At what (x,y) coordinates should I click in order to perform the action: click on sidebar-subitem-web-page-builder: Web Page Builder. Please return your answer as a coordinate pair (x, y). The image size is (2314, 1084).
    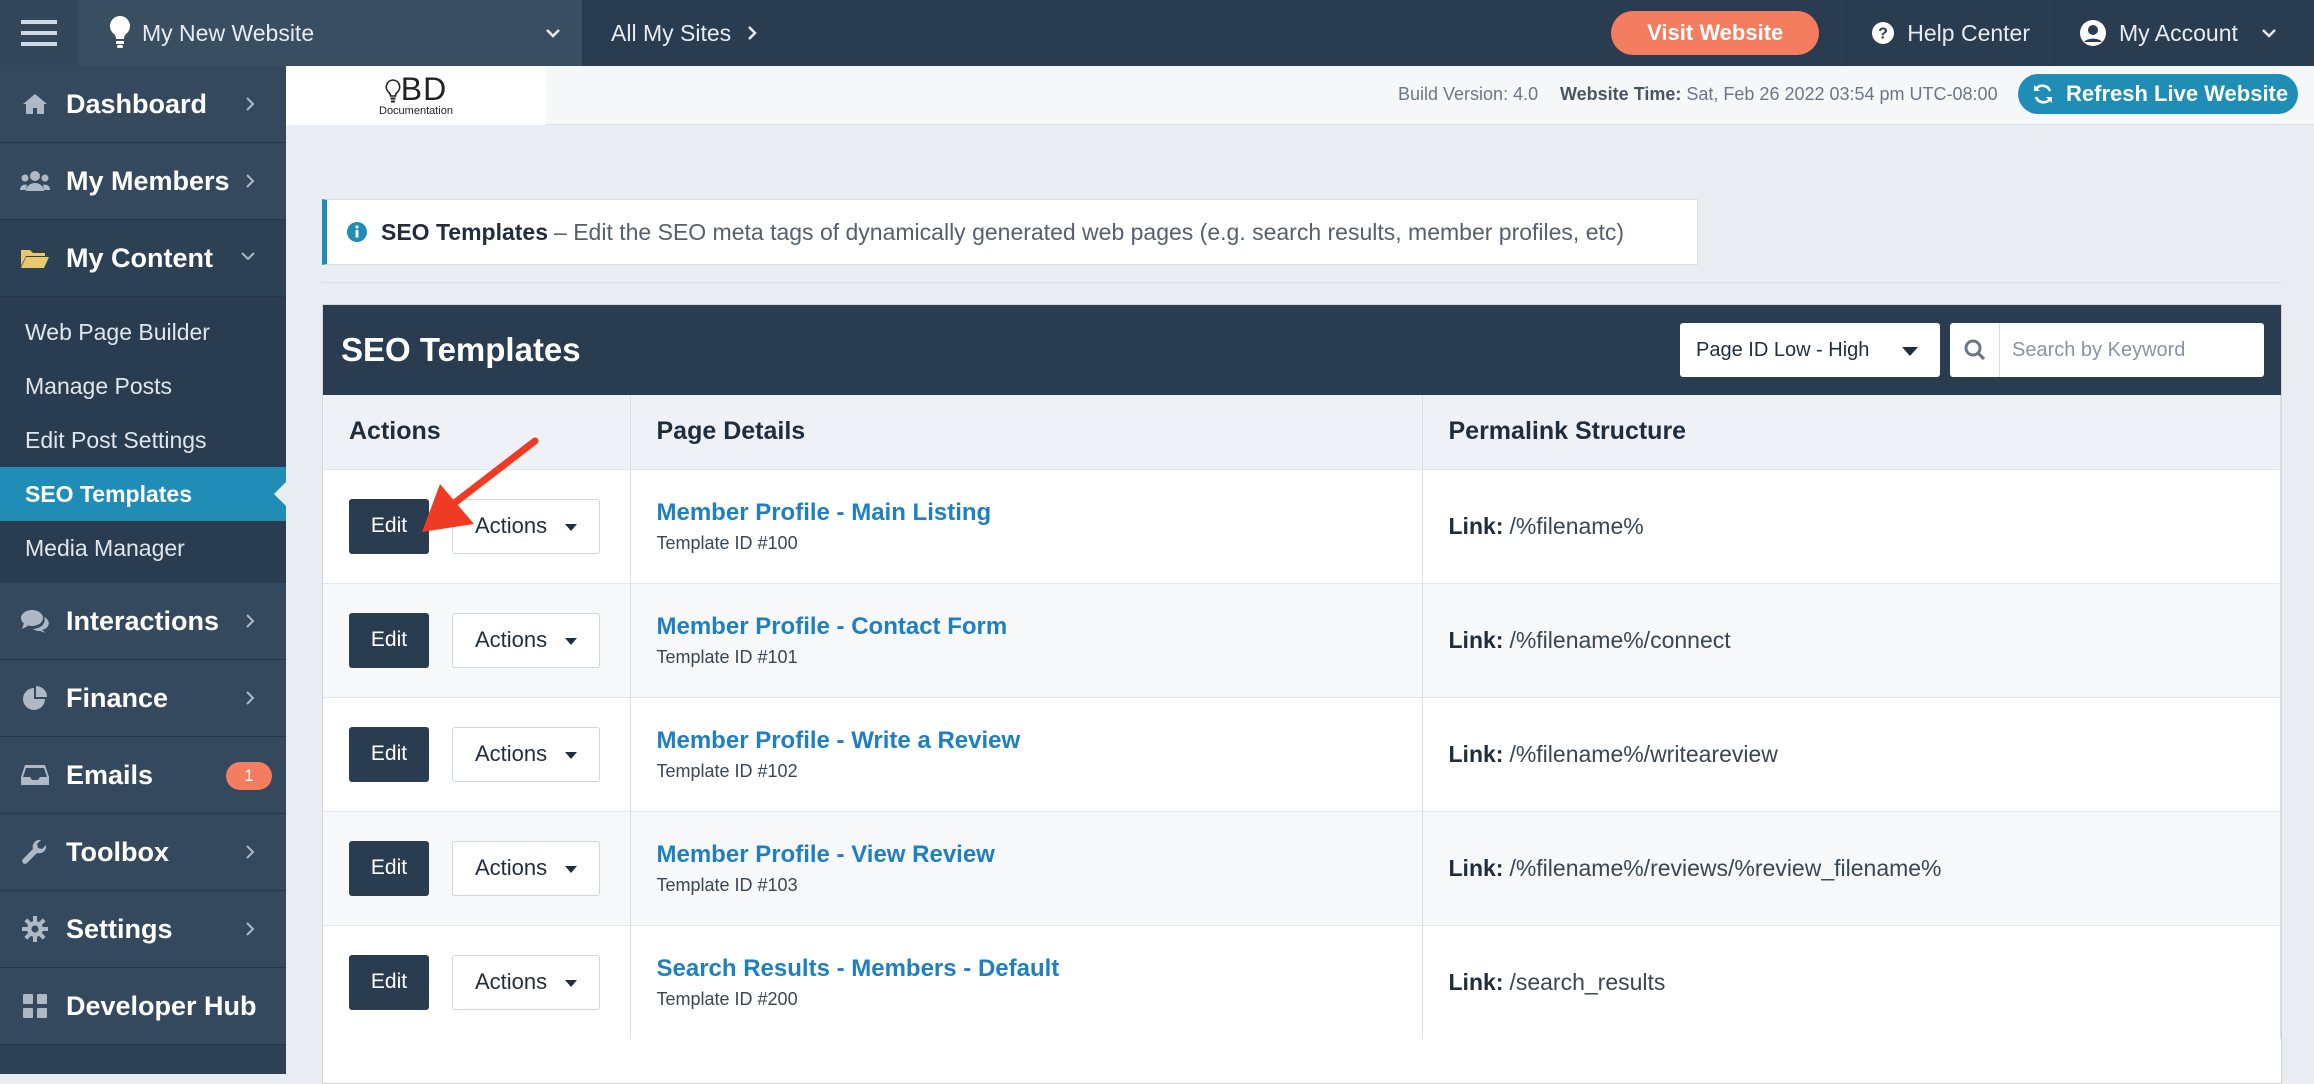
    Looking at the image, I should click on (143, 332).